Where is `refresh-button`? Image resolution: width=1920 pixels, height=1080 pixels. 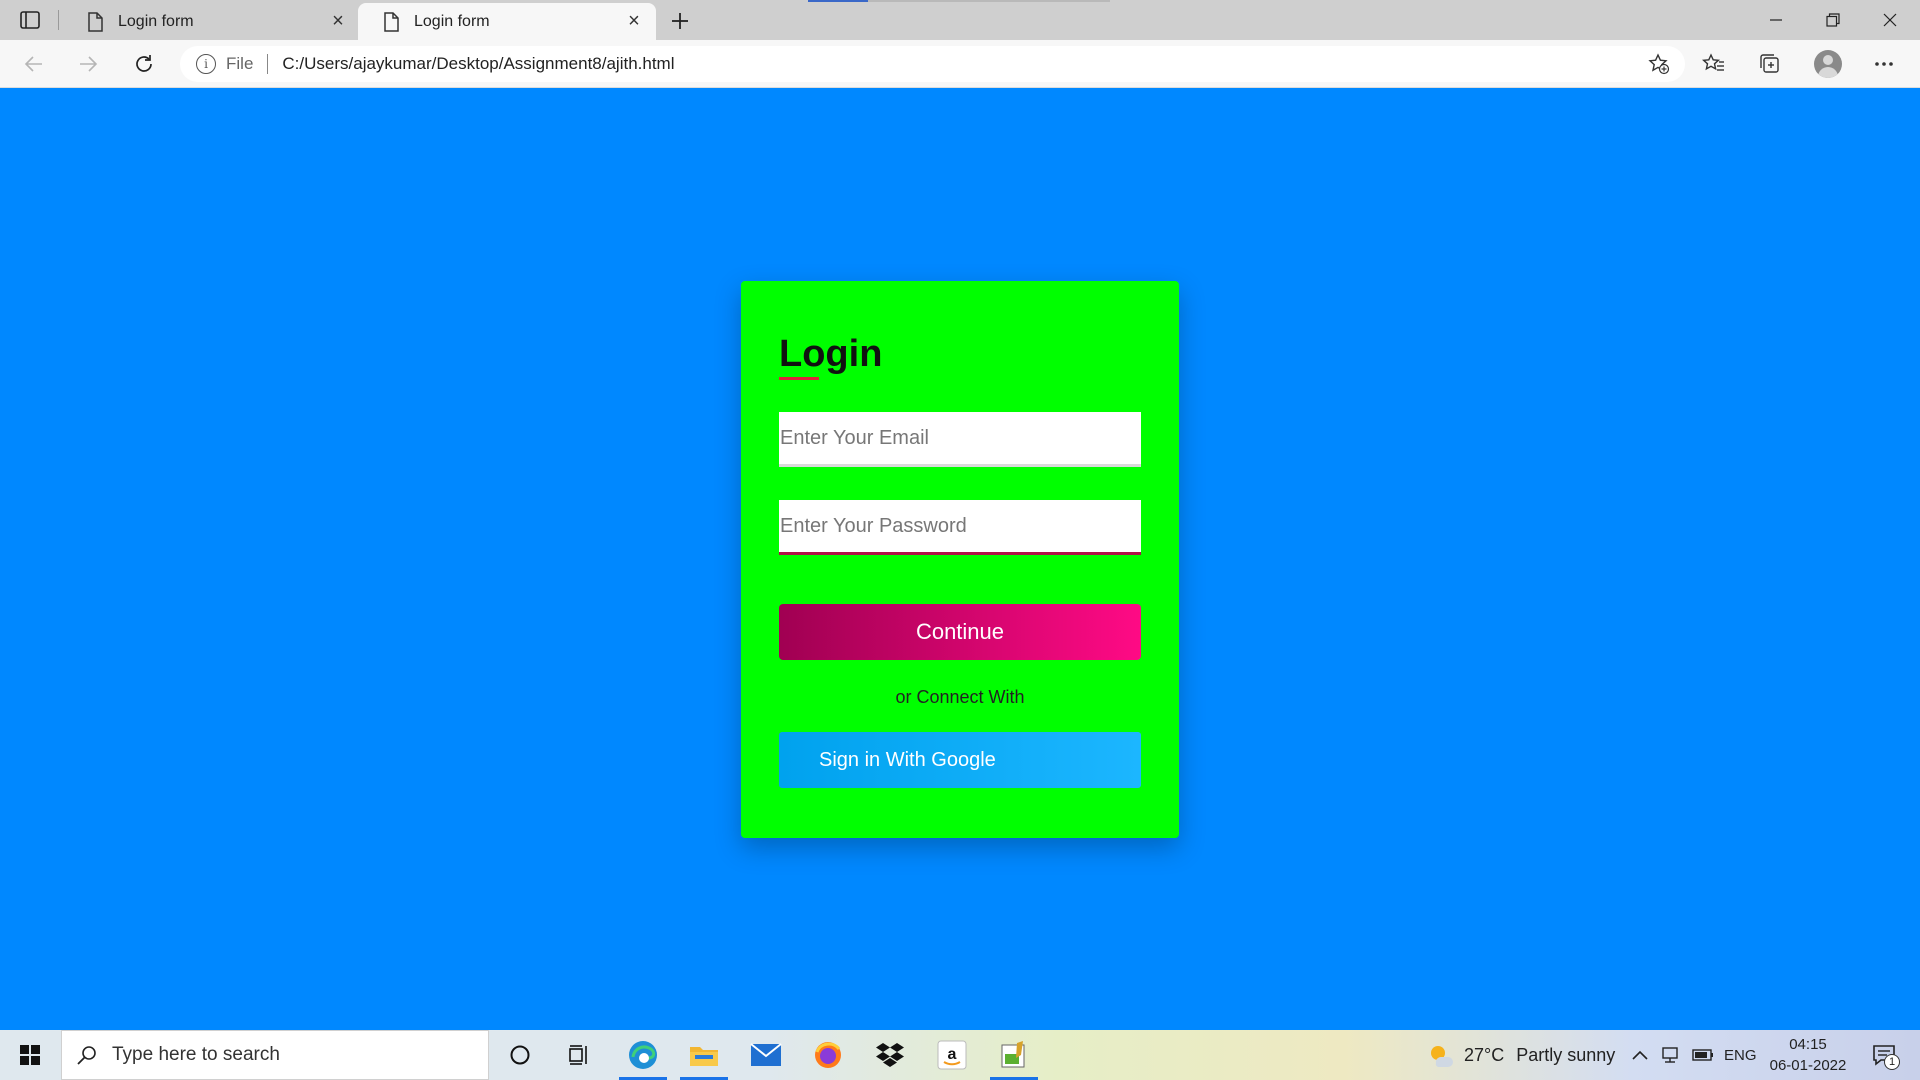 refresh-button is located at coordinates (144, 64).